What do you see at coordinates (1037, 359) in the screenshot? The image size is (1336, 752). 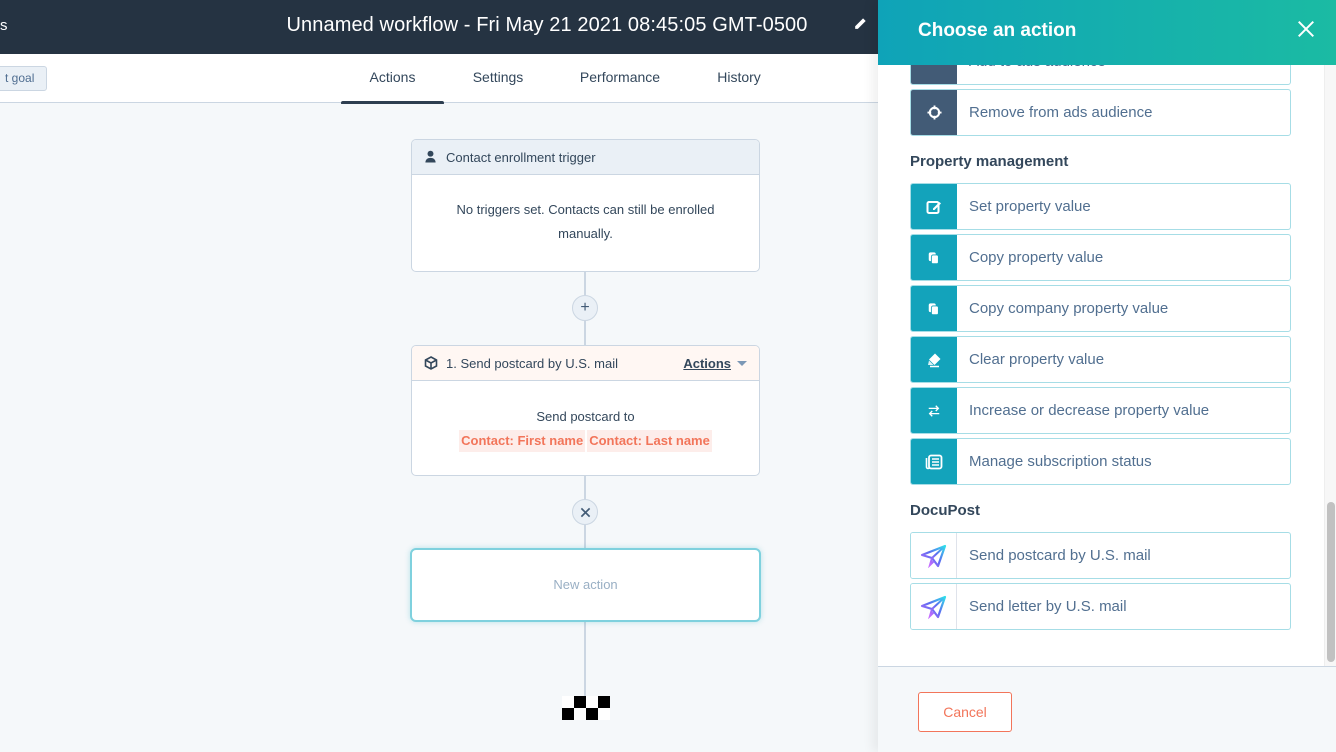 I see `option-label: Clear property value` at bounding box center [1037, 359].